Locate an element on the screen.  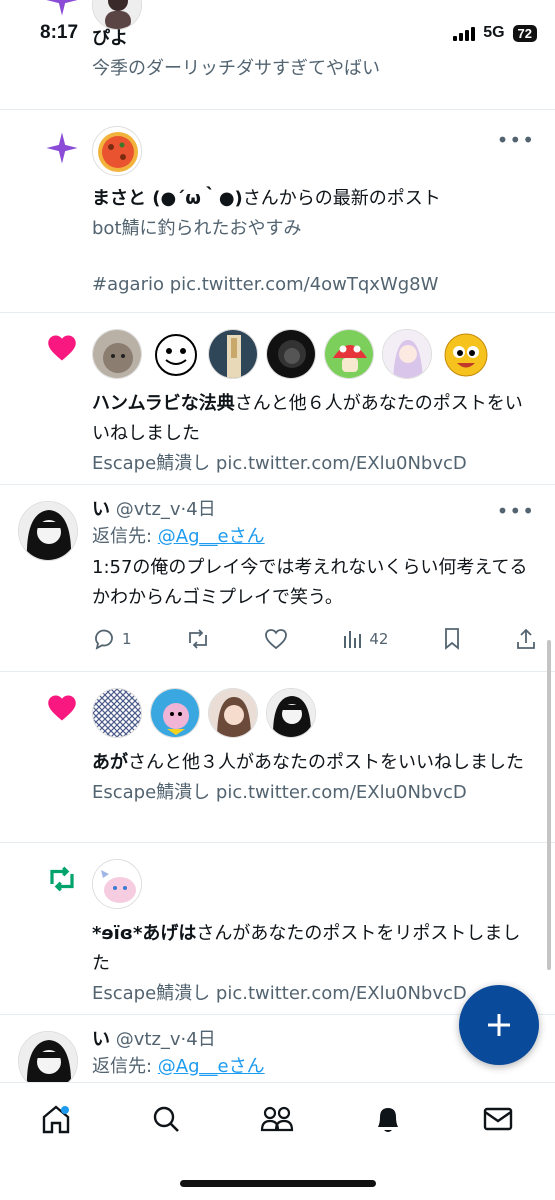
bookmark-button is located at coordinates (452, 639).